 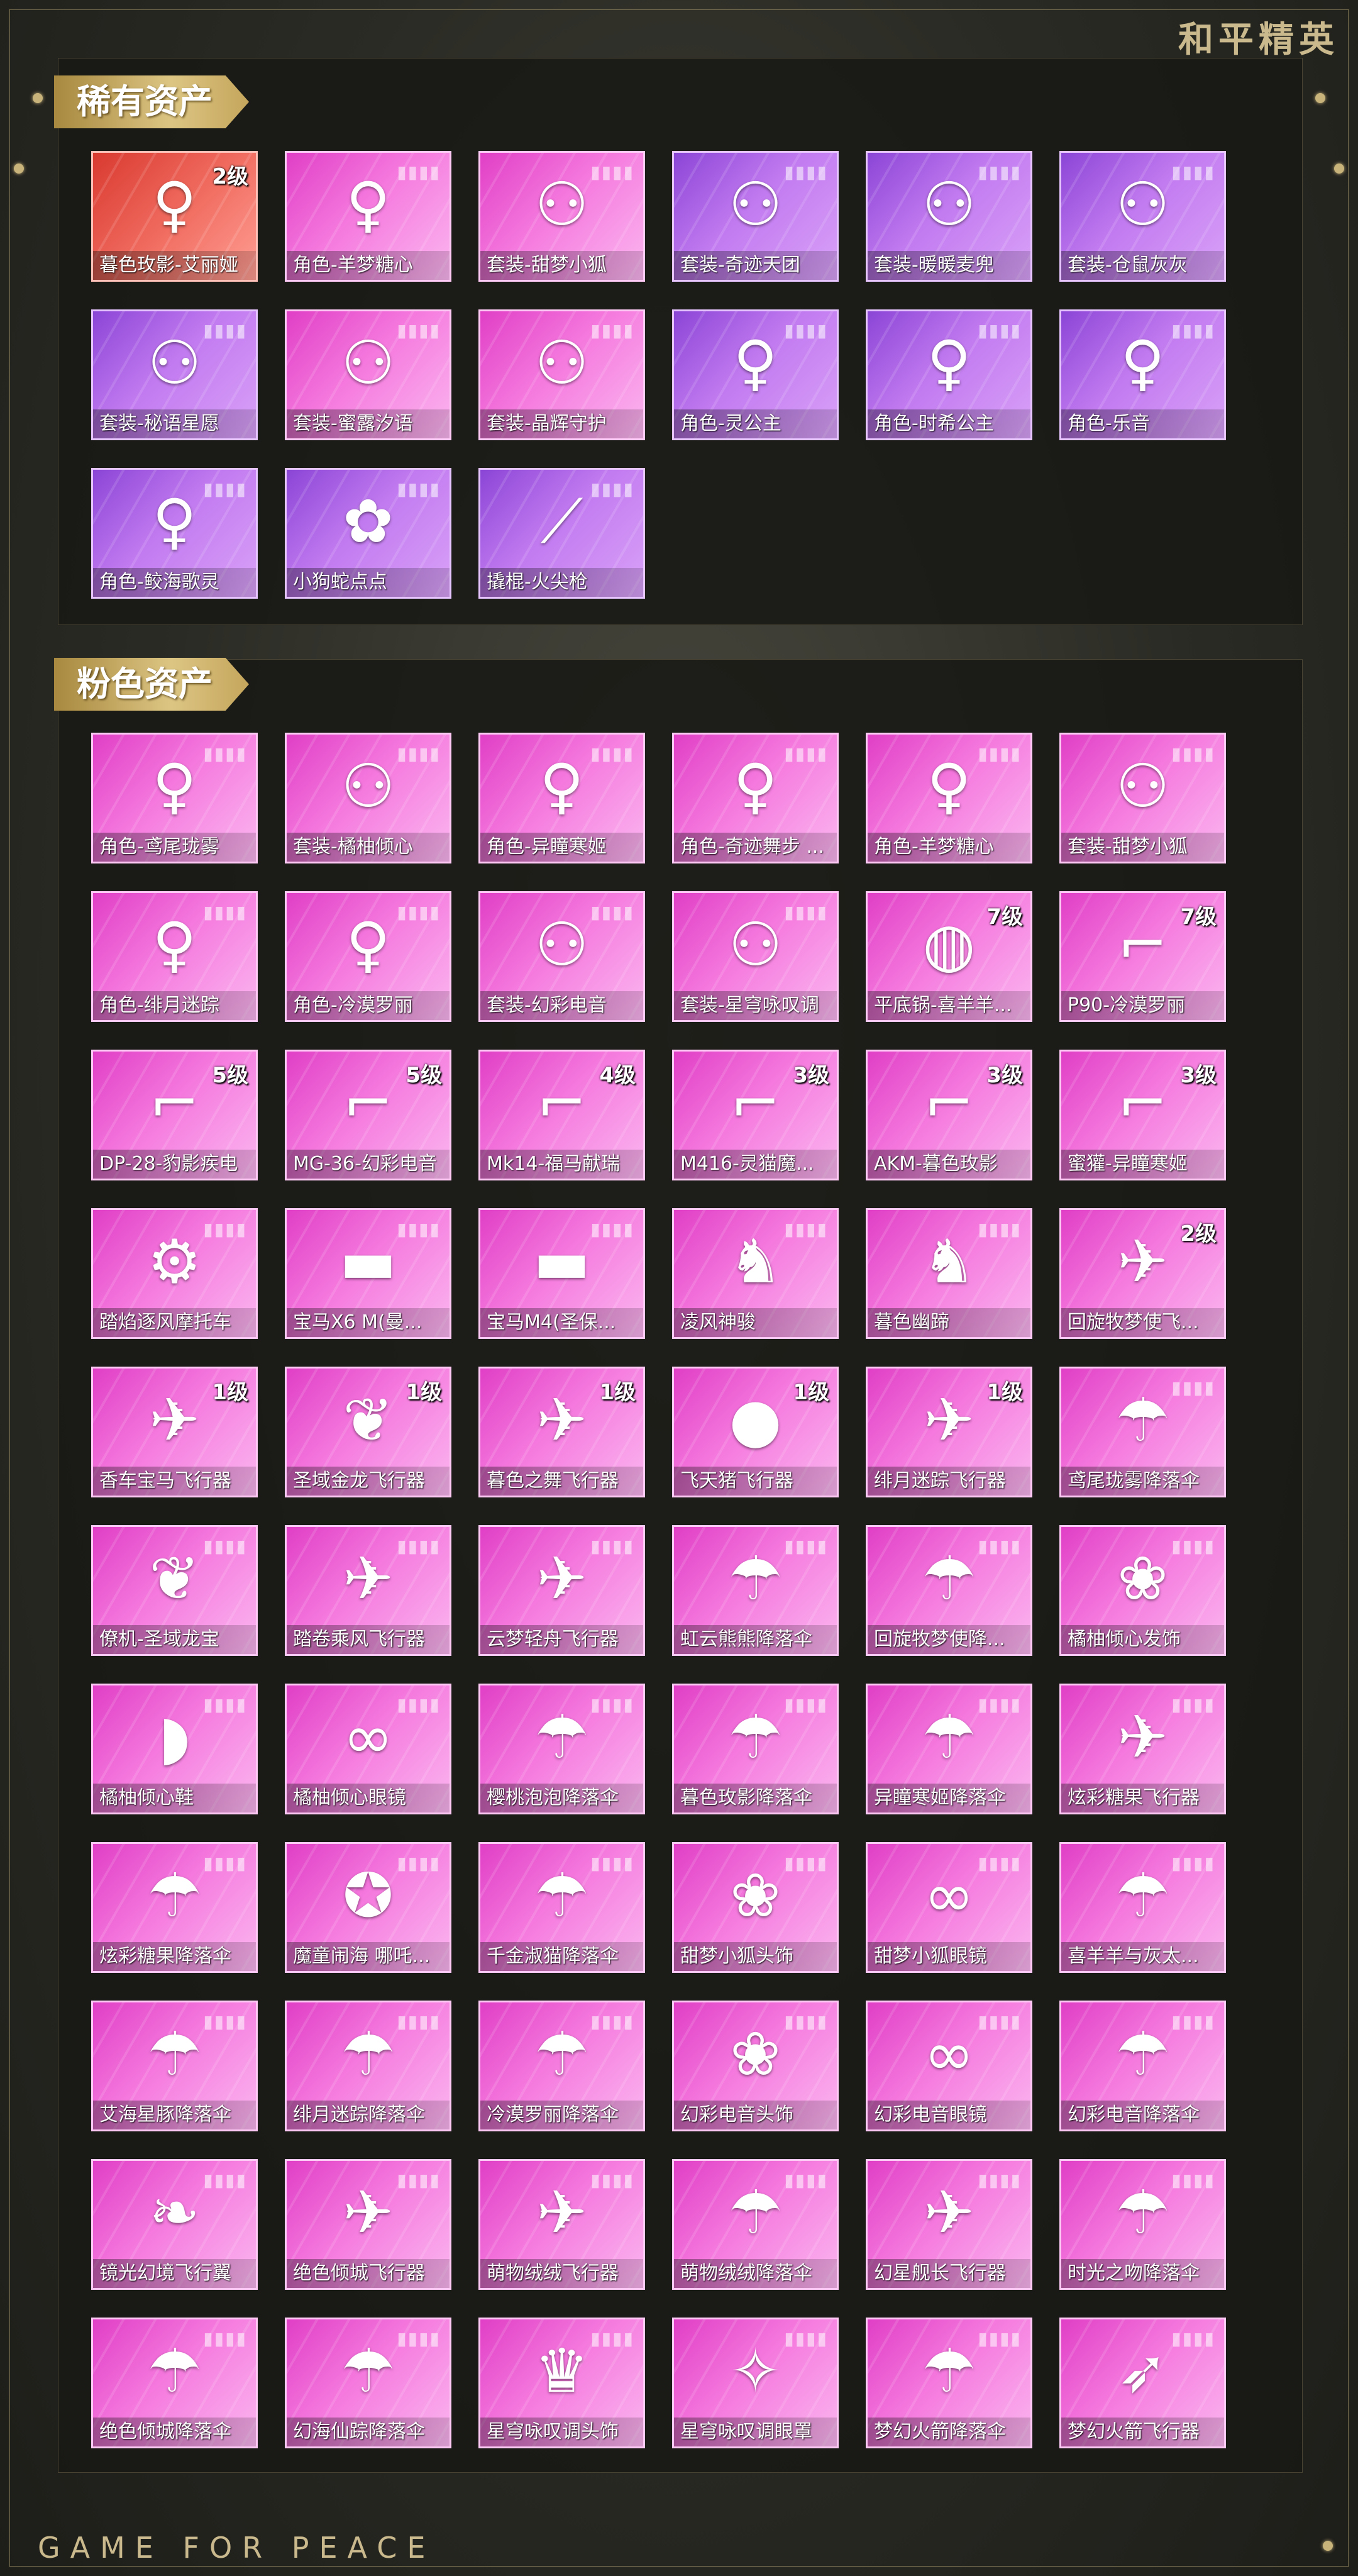 I want to click on pink-card: ▮▮▮▮ ☂ 炫彩糖果降落伞, so click(x=174, y=1907).